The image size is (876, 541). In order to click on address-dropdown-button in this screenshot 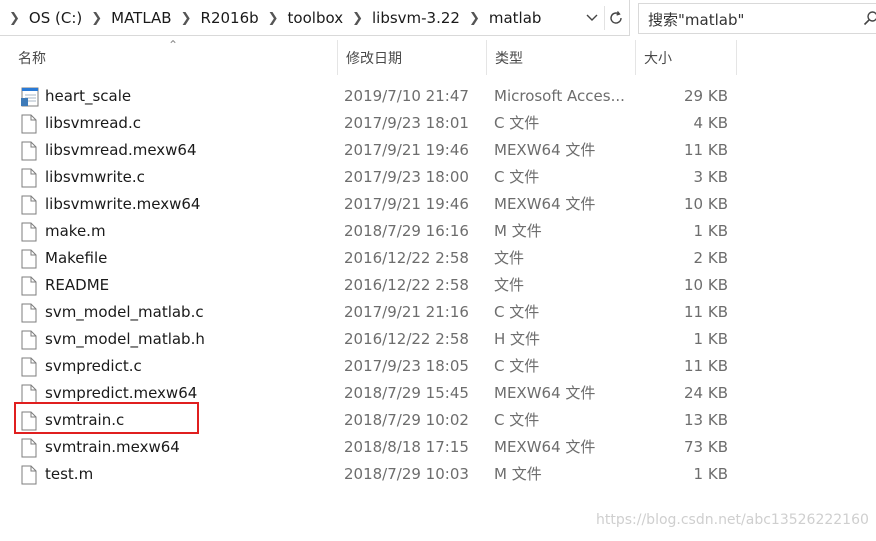, I will do `click(592, 18)`.